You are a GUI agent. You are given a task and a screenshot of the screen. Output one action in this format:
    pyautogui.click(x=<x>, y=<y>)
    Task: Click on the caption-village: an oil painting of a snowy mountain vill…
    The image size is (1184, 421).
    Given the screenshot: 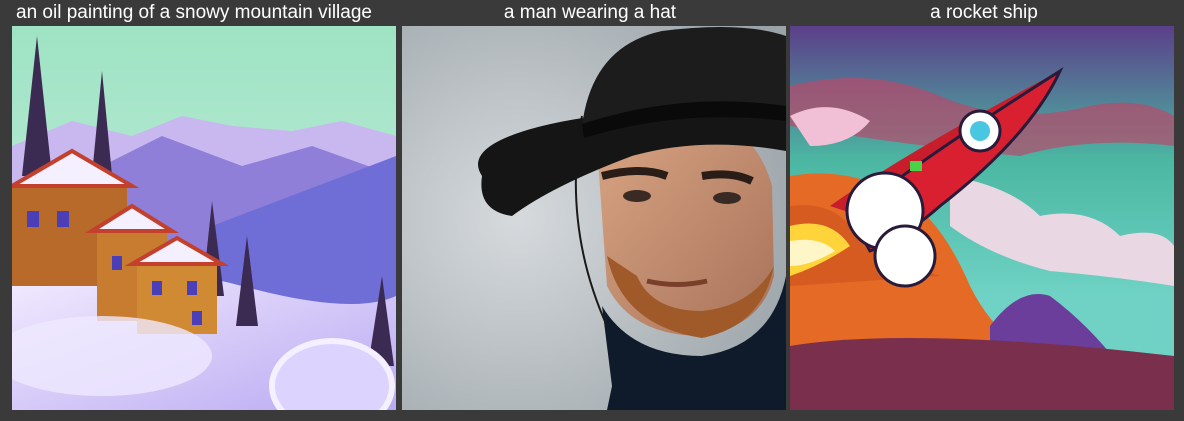 What is the action you would take?
    pyautogui.click(x=194, y=12)
    